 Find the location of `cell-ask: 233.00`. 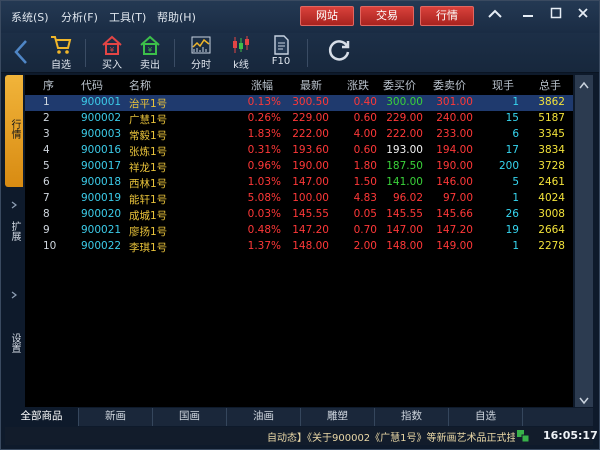

cell-ask: 233.00 is located at coordinates (454, 134).